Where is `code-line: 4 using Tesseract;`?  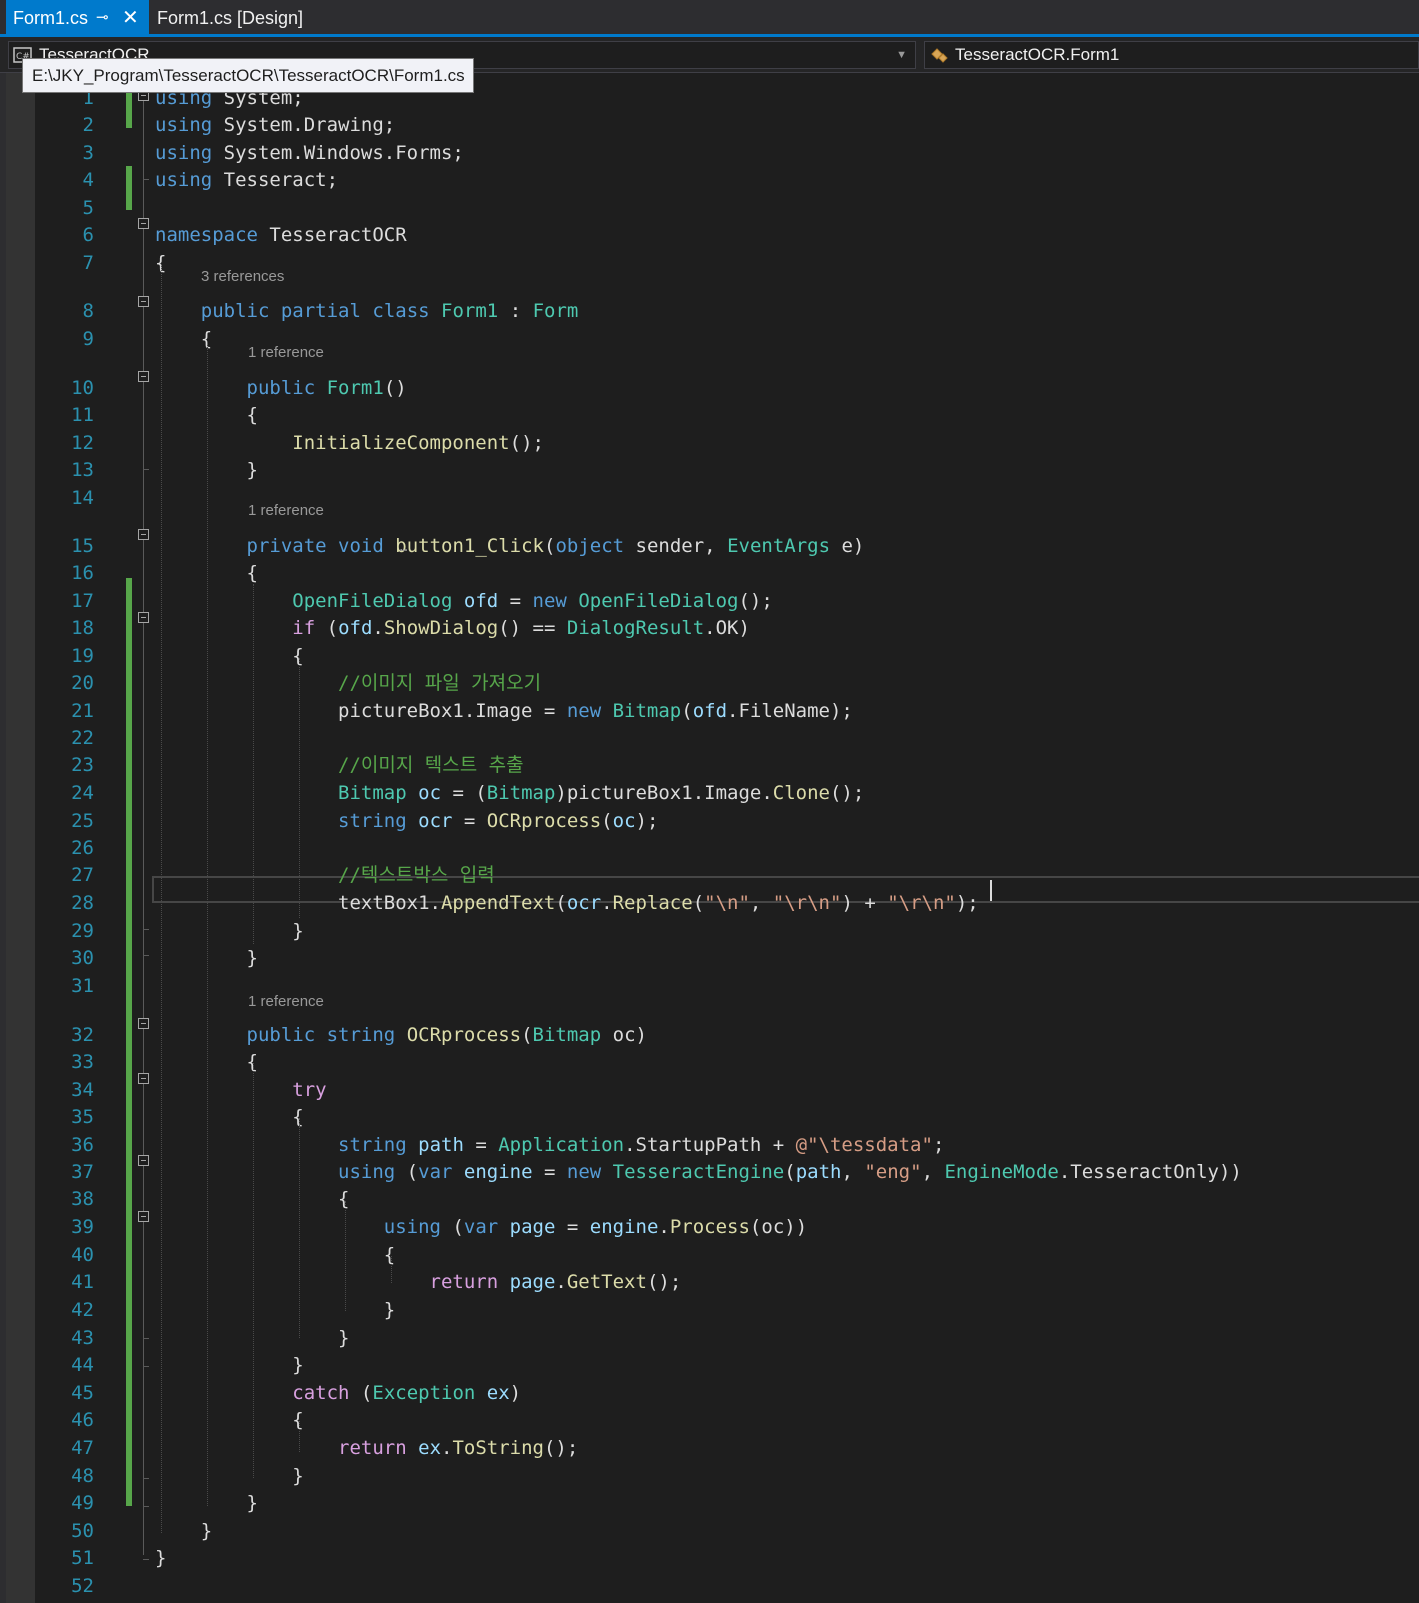
code-line: 4 using Tesseract; is located at coordinates (709, 180).